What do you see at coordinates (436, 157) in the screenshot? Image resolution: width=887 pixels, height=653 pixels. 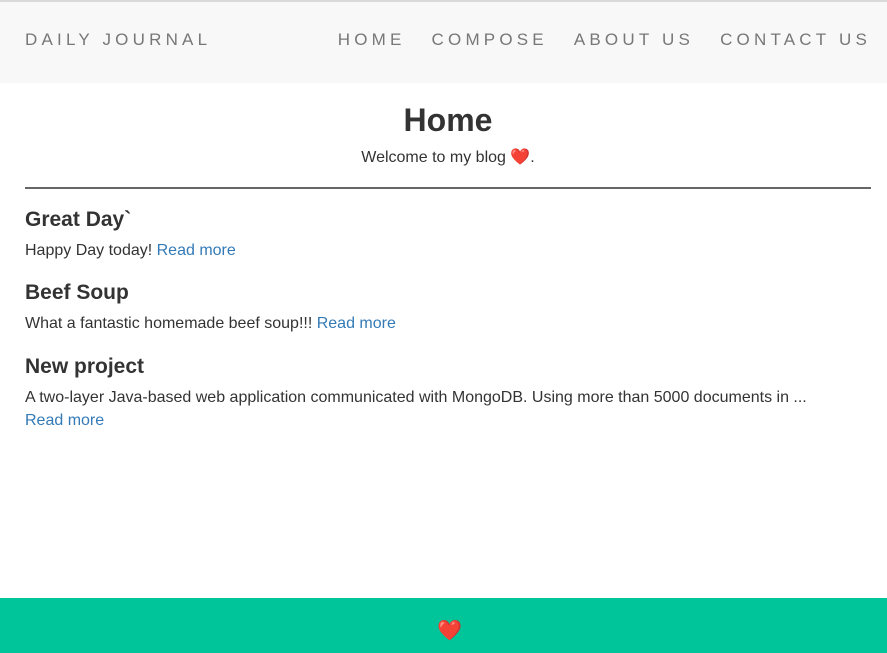 I see `welcome-text: Welcome to my blog` at bounding box center [436, 157].